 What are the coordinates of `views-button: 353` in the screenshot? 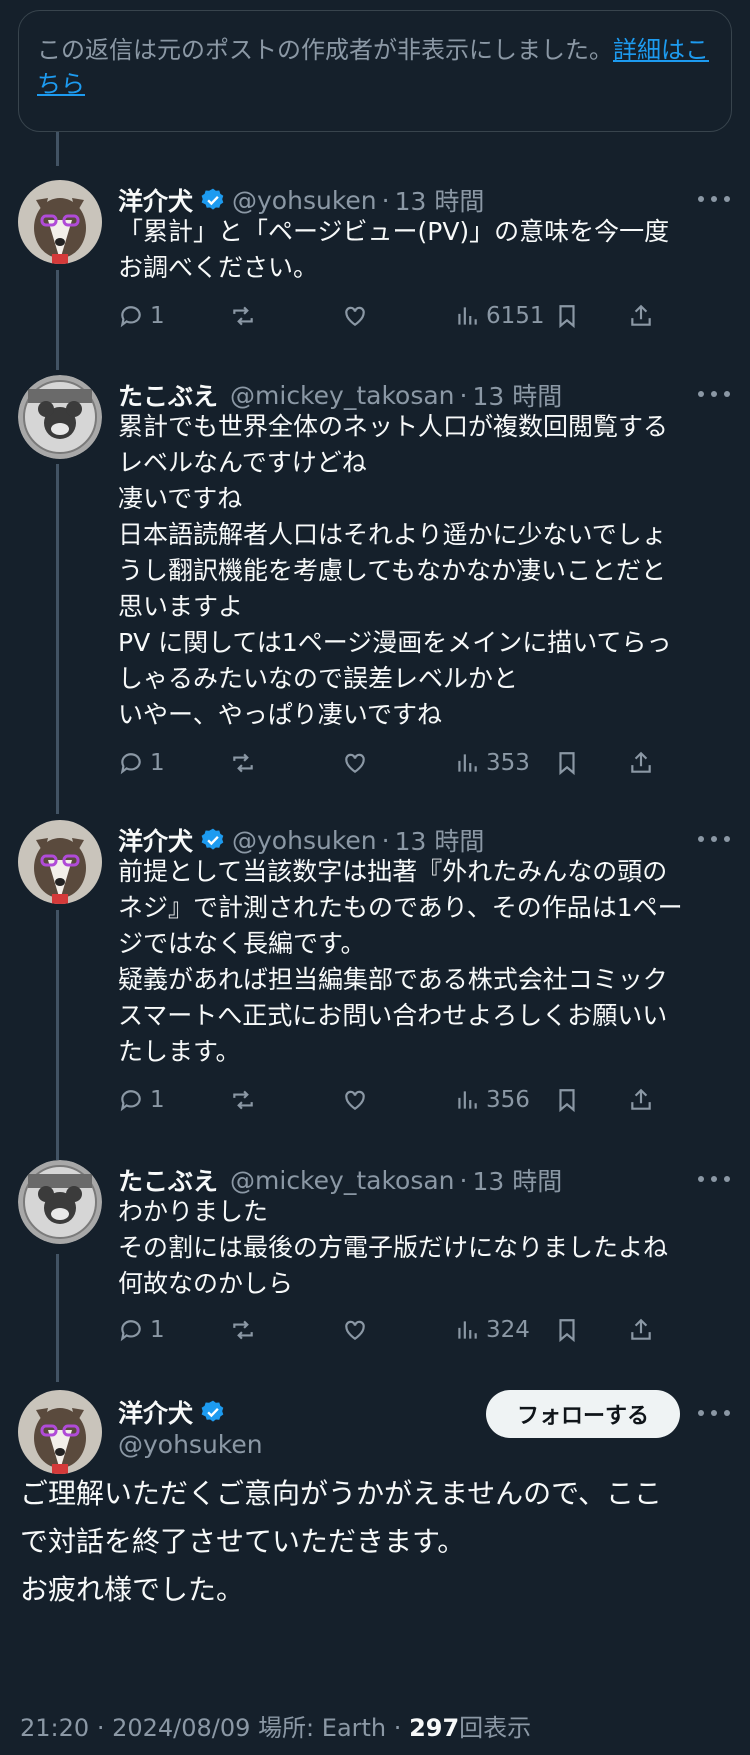 It's located at (492, 763).